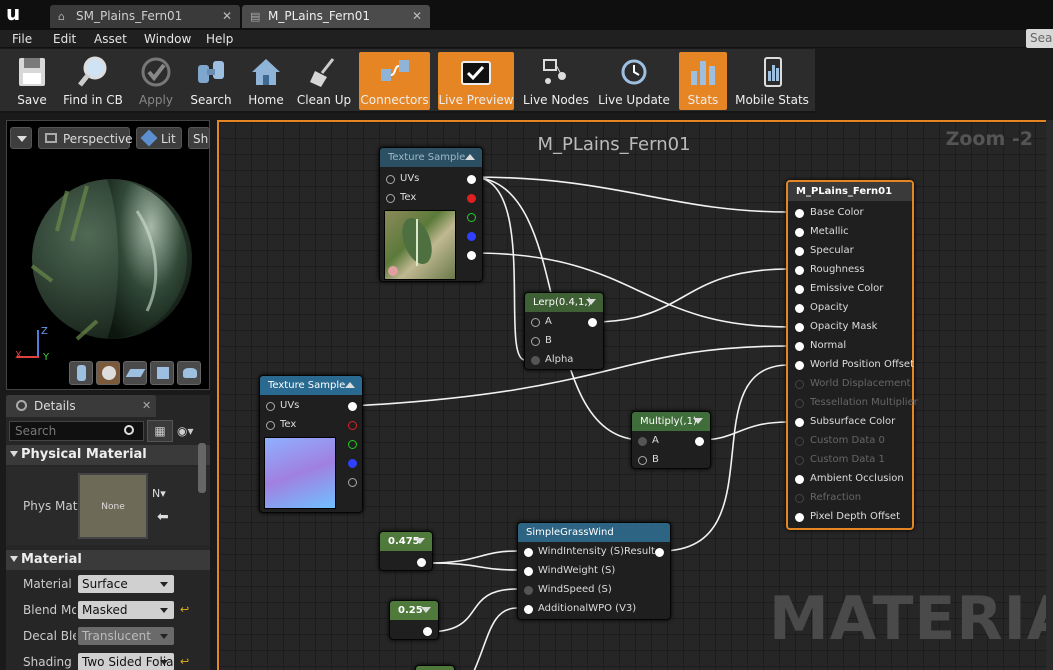 The width and height of the screenshot is (1053, 670). I want to click on cube-preview-button, so click(162, 373).